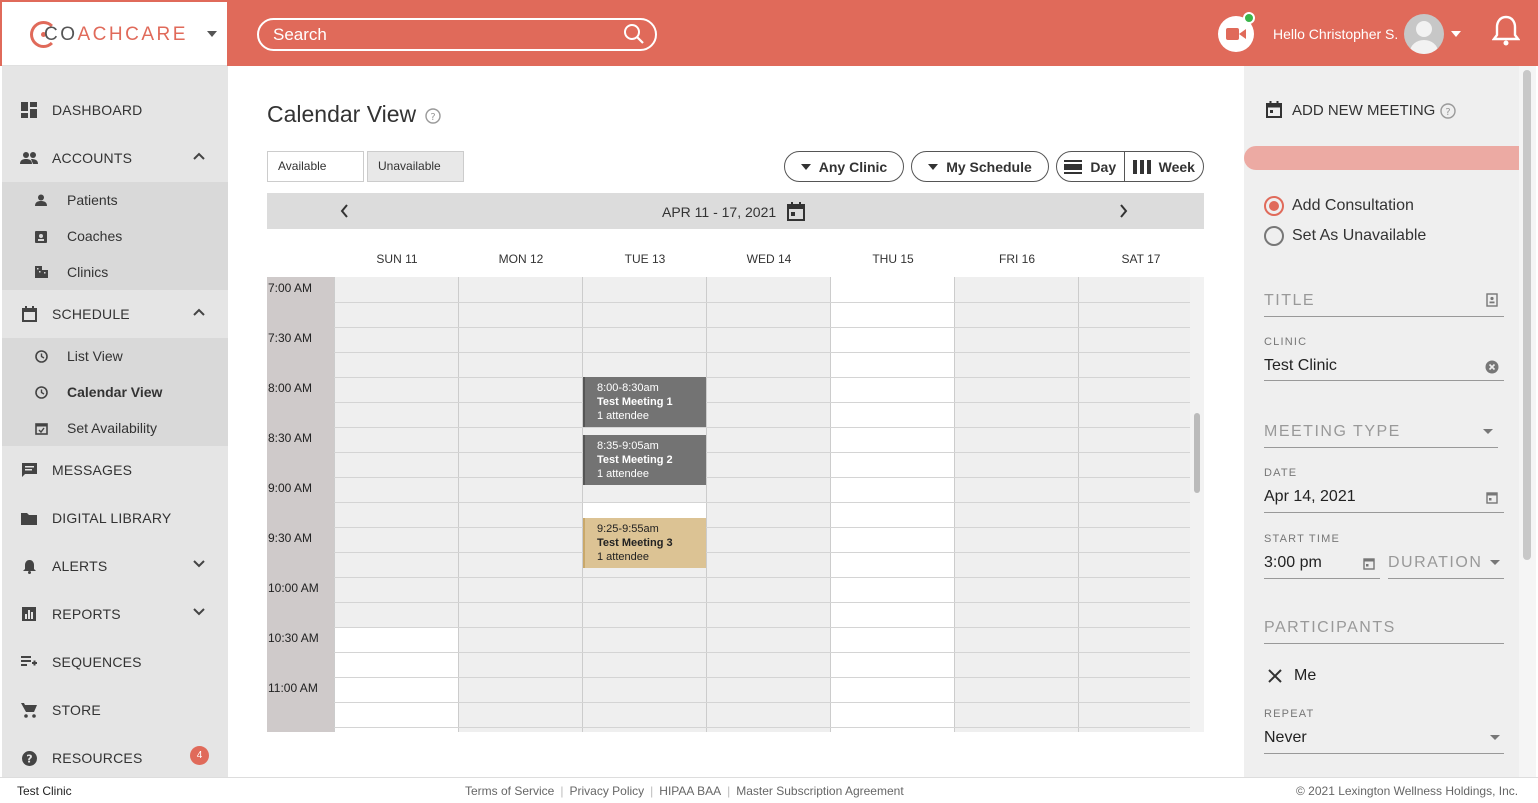  Describe the element at coordinates (509, 791) in the screenshot. I see `terms-link: Terms of Service` at that location.